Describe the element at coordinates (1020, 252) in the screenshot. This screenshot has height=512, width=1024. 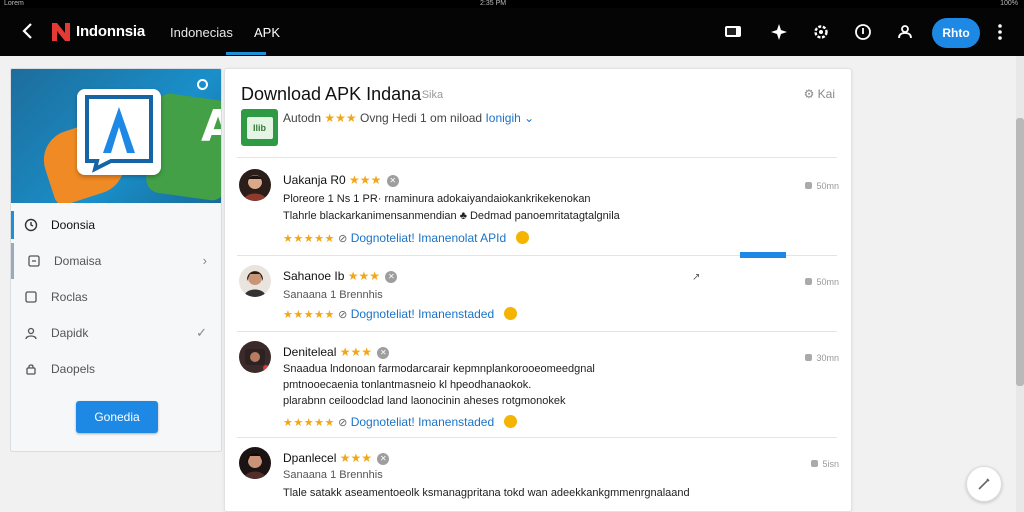
I see `scrollbar-thumb` at that location.